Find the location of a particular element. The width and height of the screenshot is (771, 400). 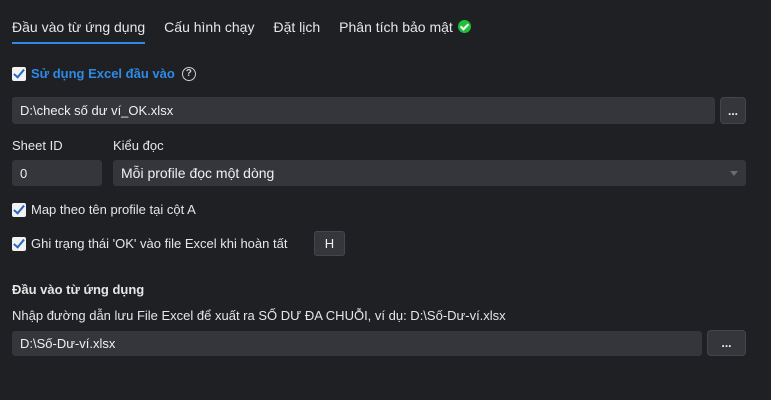

sheet-id-label: Sheet ID is located at coordinates (37, 145).